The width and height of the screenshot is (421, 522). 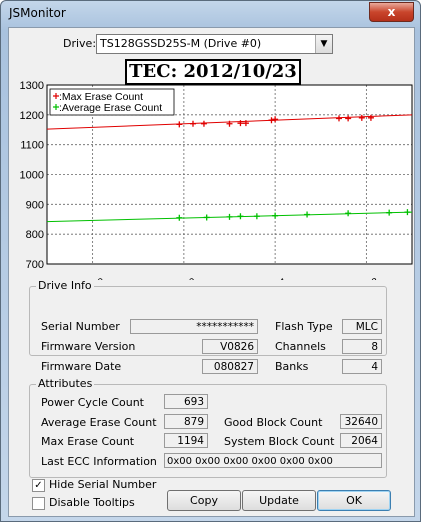 I want to click on ok-button: OK, so click(x=354, y=500).